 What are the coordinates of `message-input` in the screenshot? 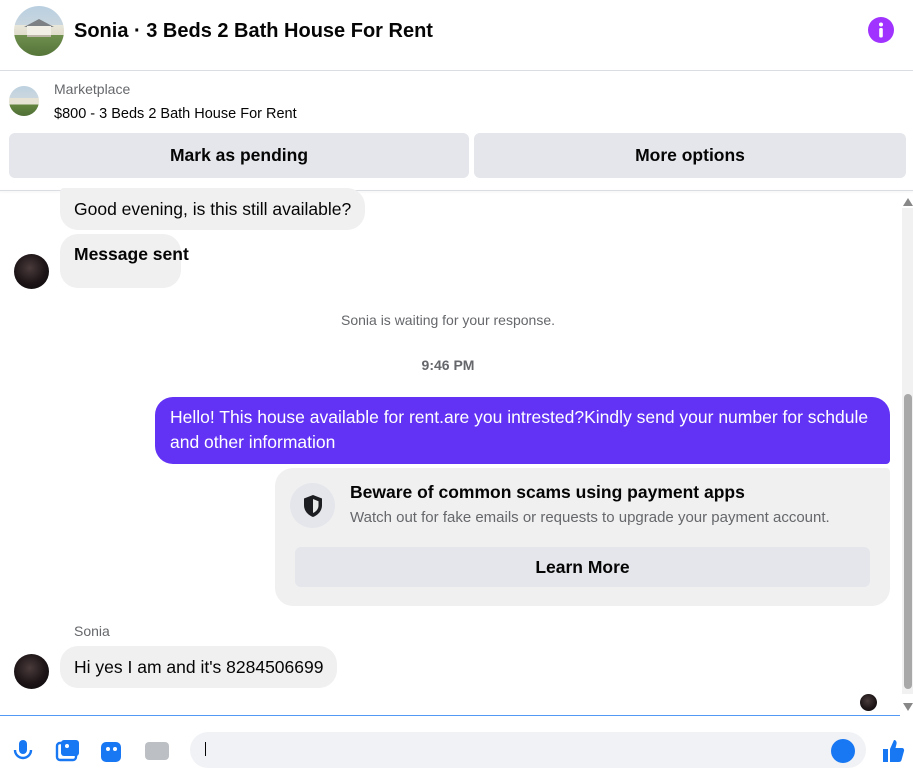 It's located at (528, 750).